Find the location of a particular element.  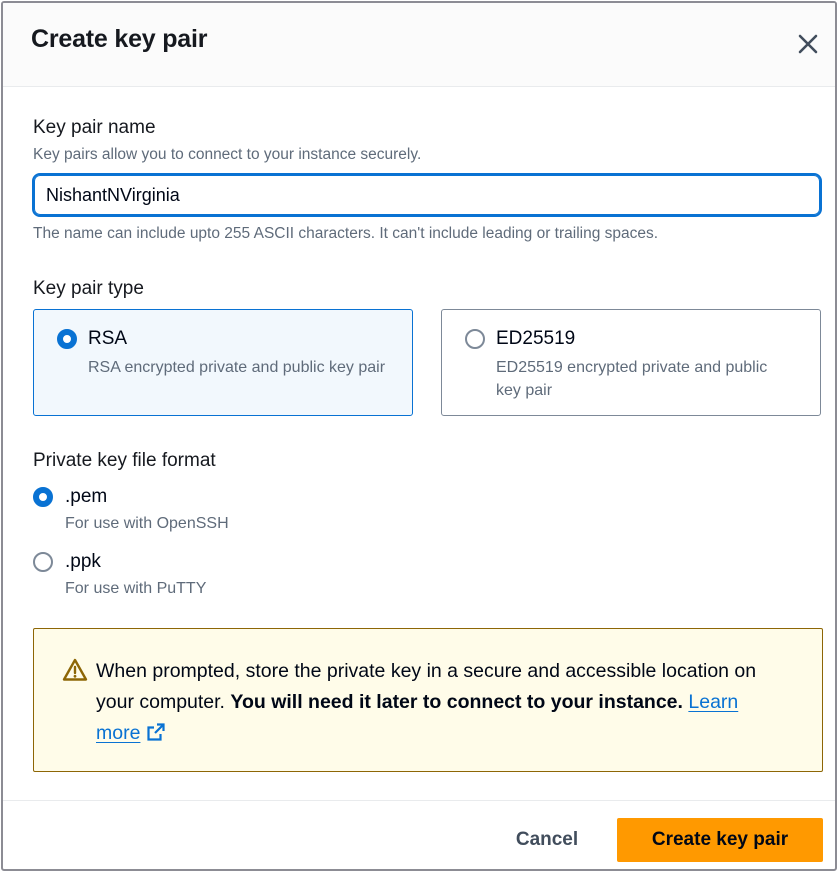

create-key-pair-button: Create key pair is located at coordinates (720, 840).